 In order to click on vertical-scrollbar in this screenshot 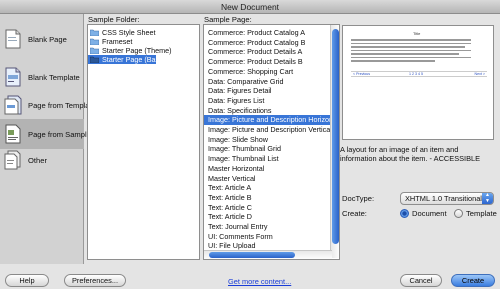, I will do `click(334, 141)`.